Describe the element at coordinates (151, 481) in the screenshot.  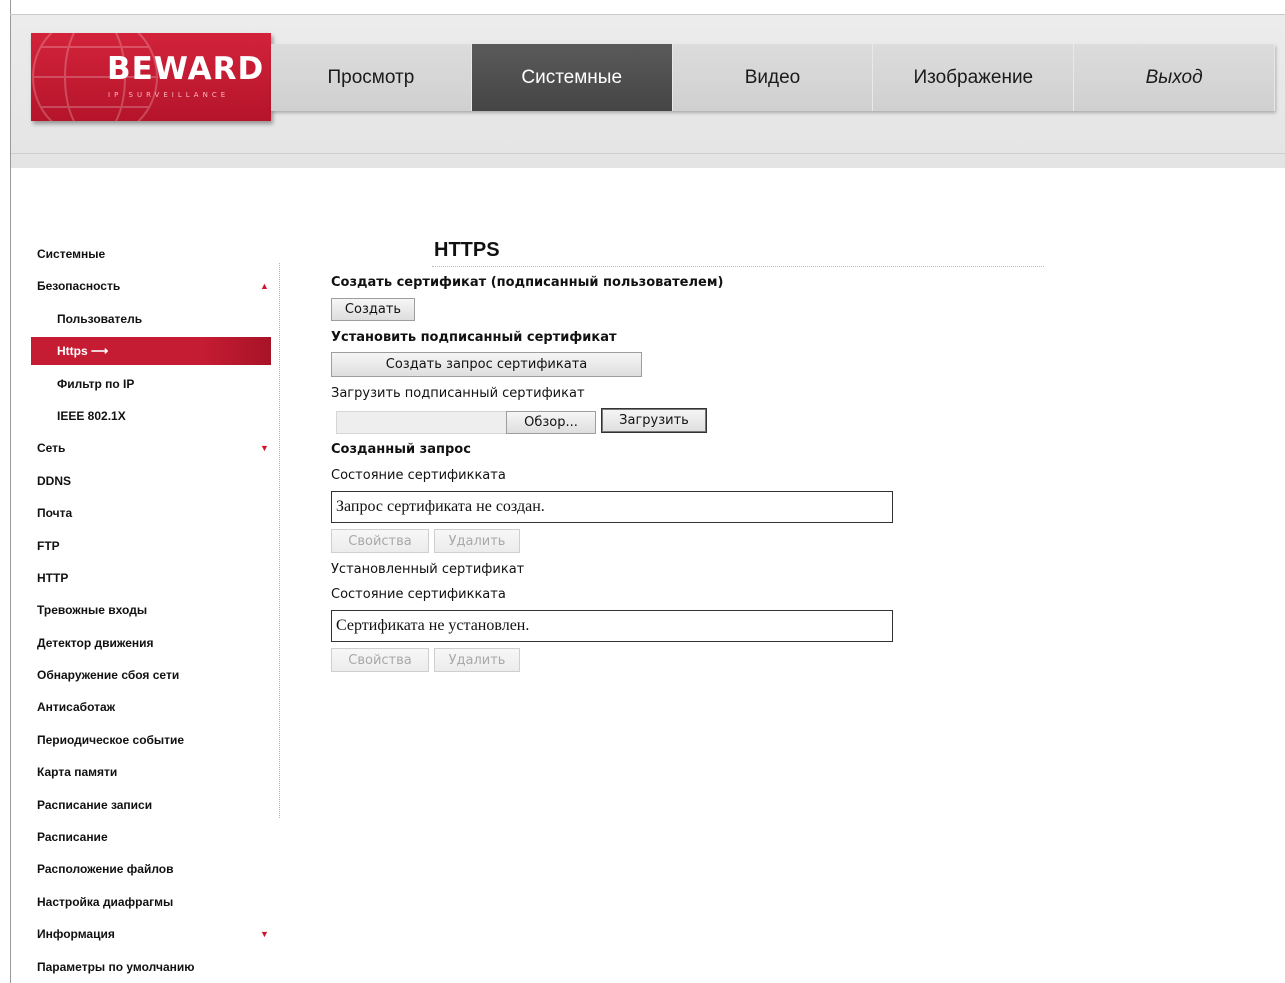
I see `sidebar-item-ddns: DDNS` at that location.